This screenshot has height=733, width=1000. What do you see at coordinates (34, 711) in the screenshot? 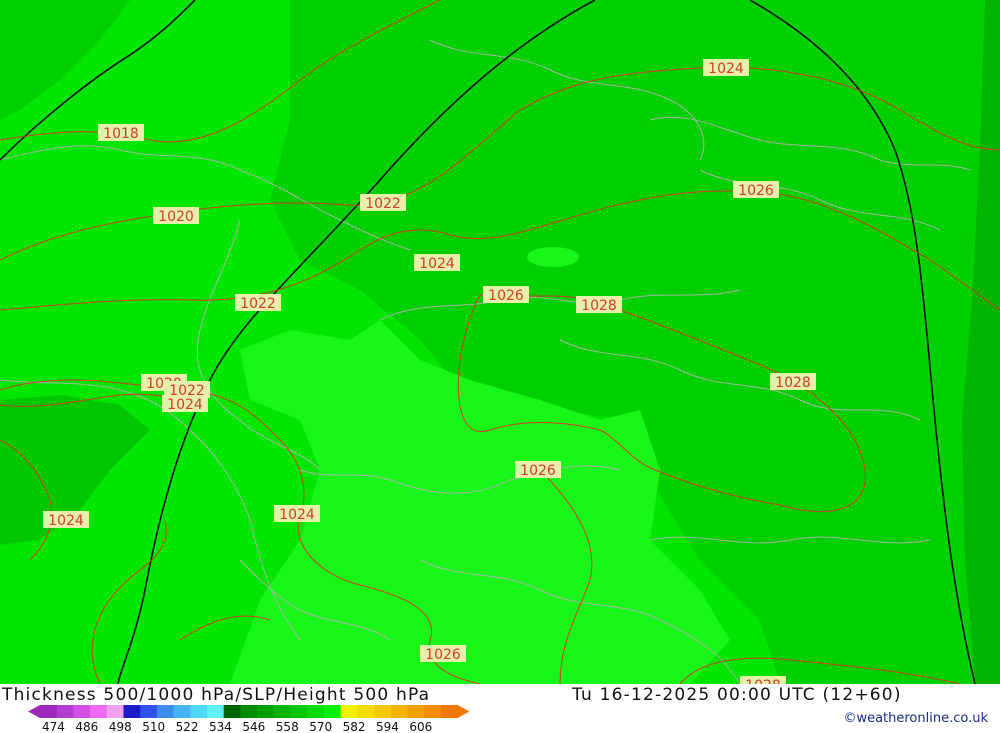
I see `legend-arrow-left` at bounding box center [34, 711].